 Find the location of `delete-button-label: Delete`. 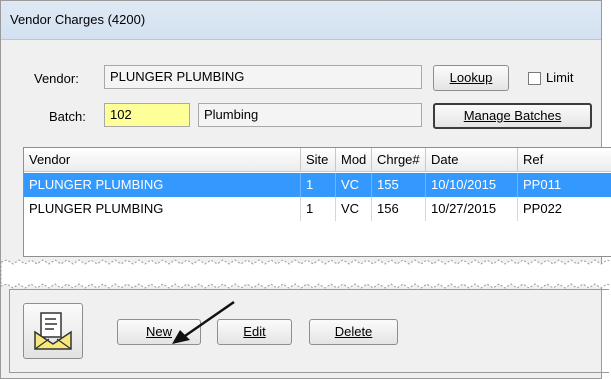

delete-button-label: Delete is located at coordinates (353, 331).